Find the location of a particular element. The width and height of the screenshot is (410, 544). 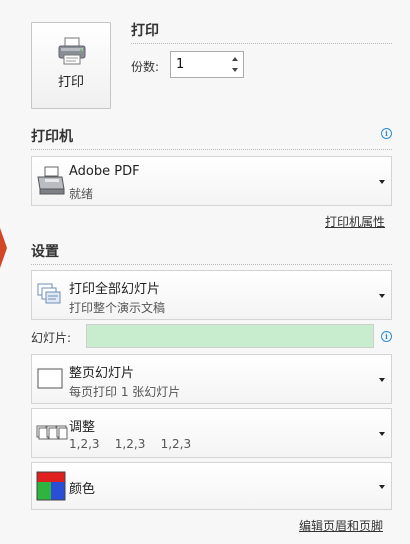

spin-down-arrow-icon is located at coordinates (235, 70).